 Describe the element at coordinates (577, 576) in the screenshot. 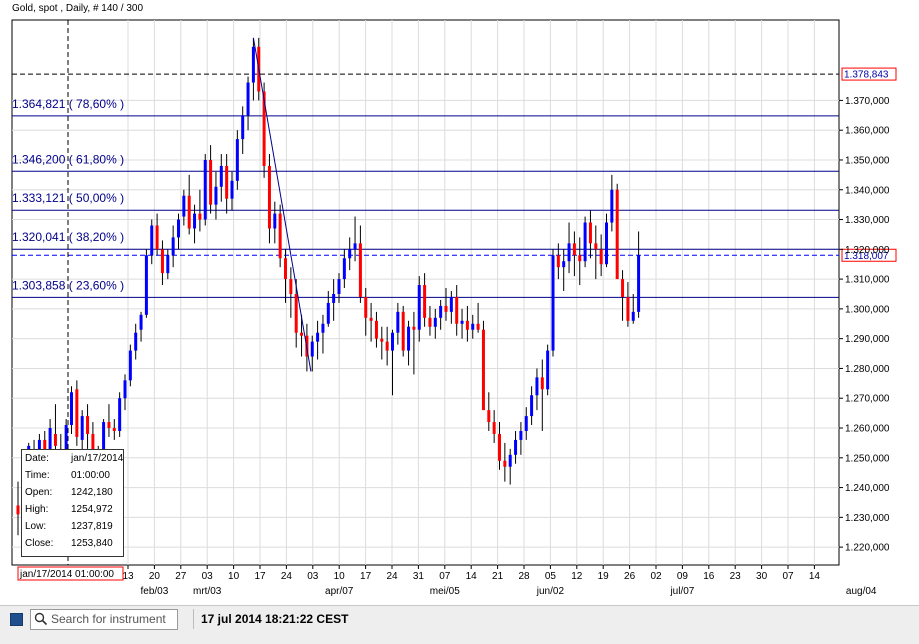

I see `x-tick-label: 12` at that location.